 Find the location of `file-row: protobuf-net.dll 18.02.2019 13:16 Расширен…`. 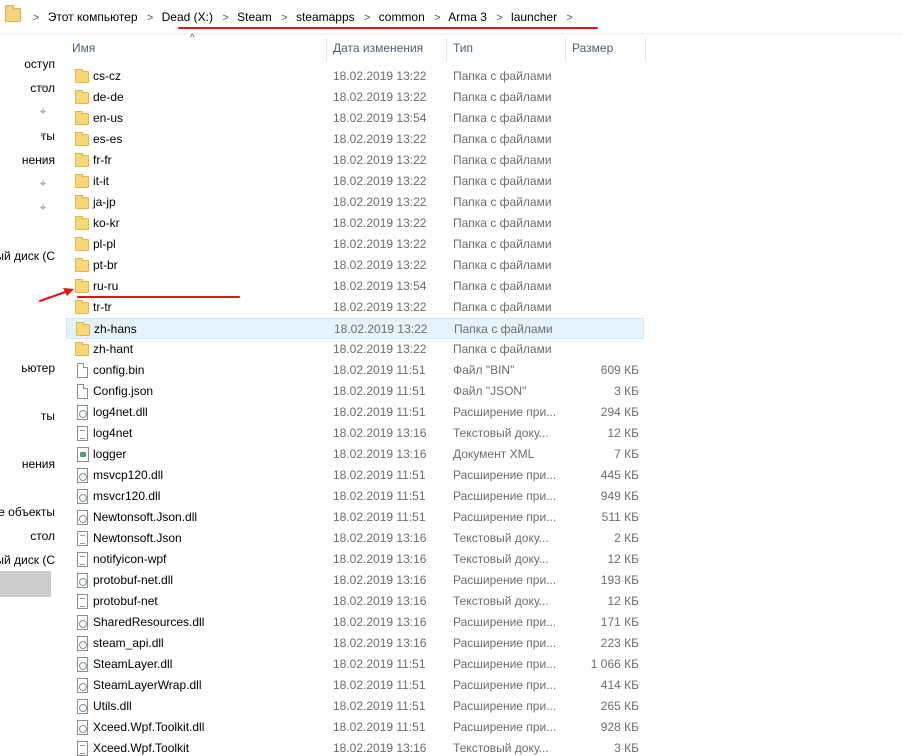

file-row: protobuf-net.dll 18.02.2019 13:16 Расширен… is located at coordinates (355, 580).